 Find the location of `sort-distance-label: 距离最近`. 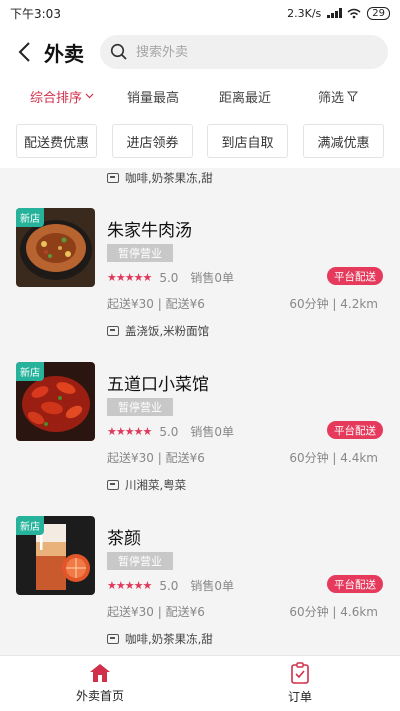

sort-distance-label: 距离最近 is located at coordinates (245, 98).